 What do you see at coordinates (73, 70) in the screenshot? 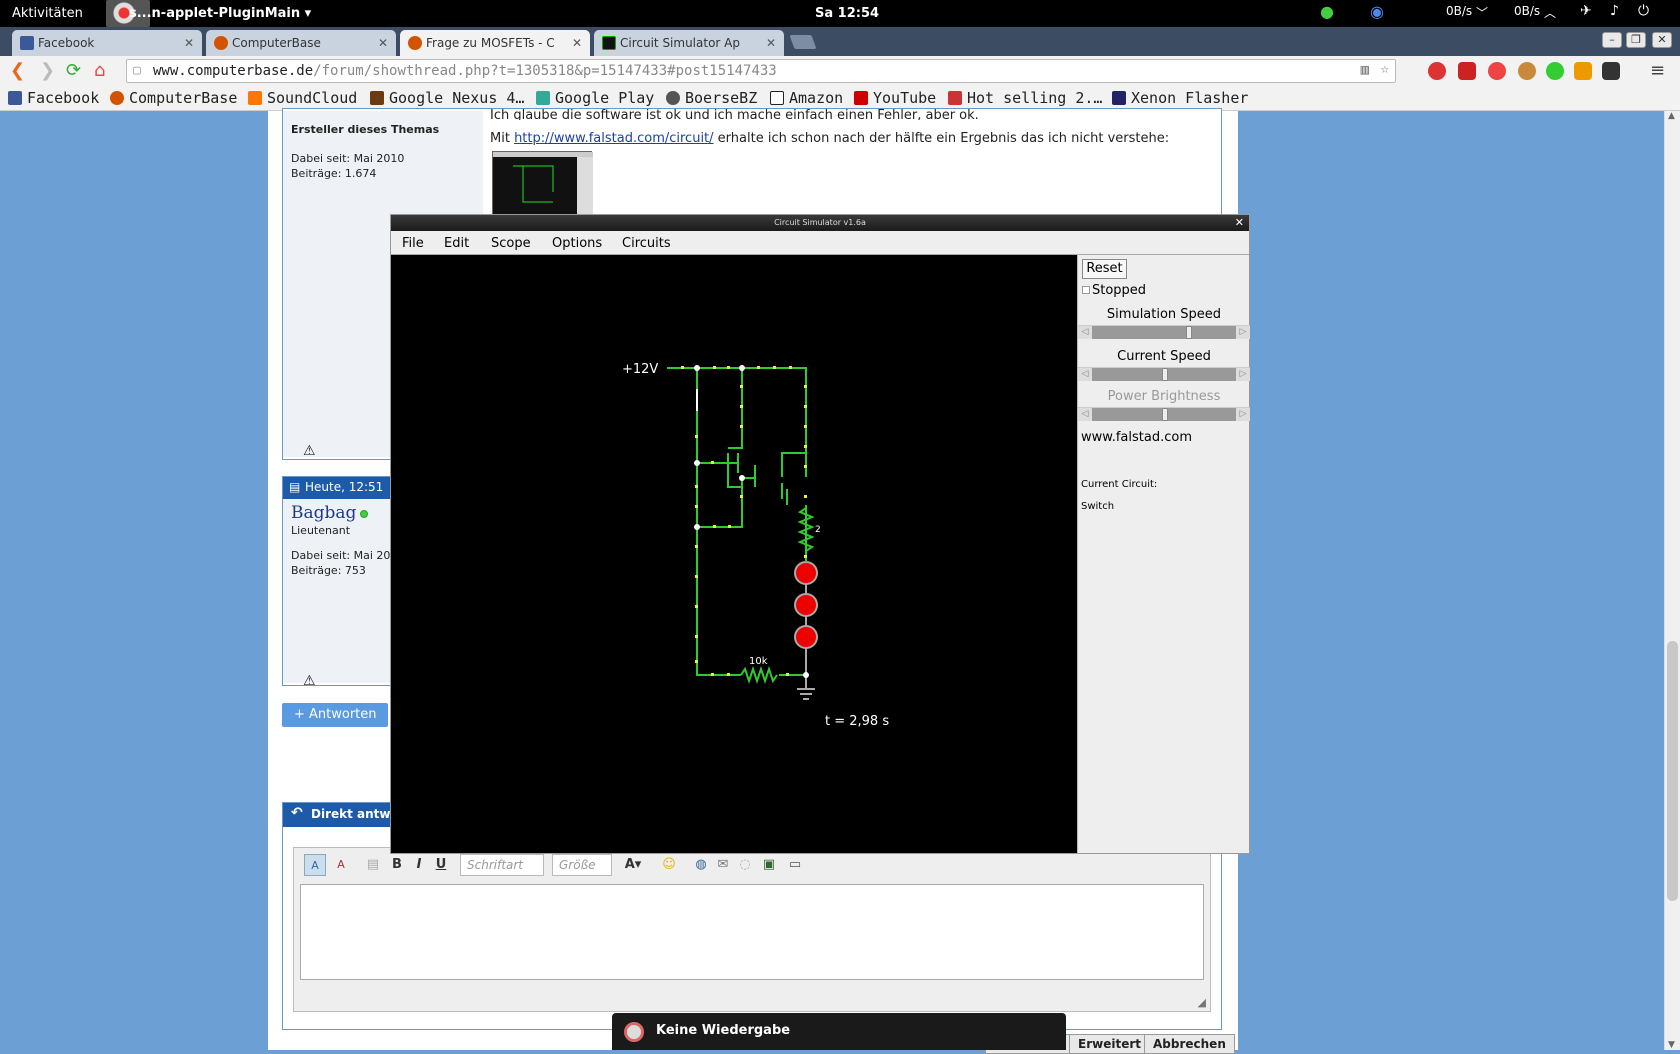
I see `reload-icon: ⟳` at bounding box center [73, 70].